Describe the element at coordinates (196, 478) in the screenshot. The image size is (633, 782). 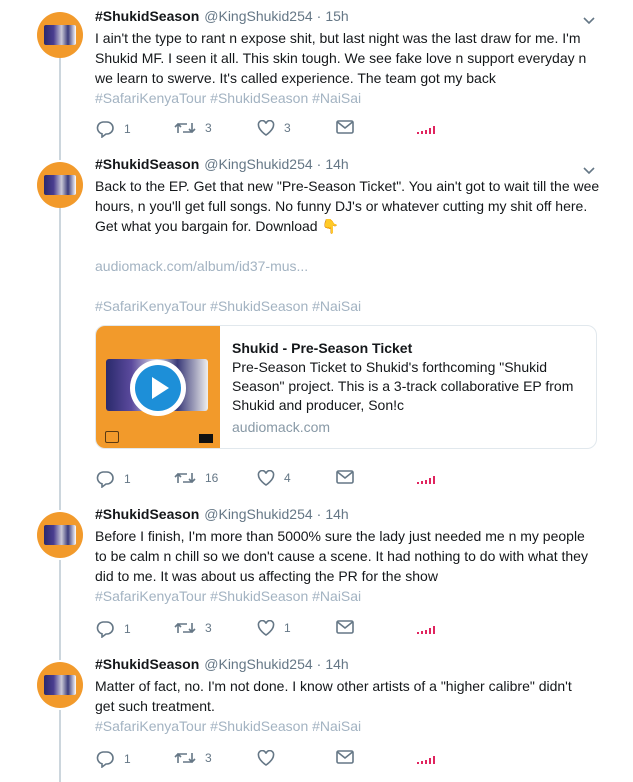
I see `retweet-button: 16` at that location.